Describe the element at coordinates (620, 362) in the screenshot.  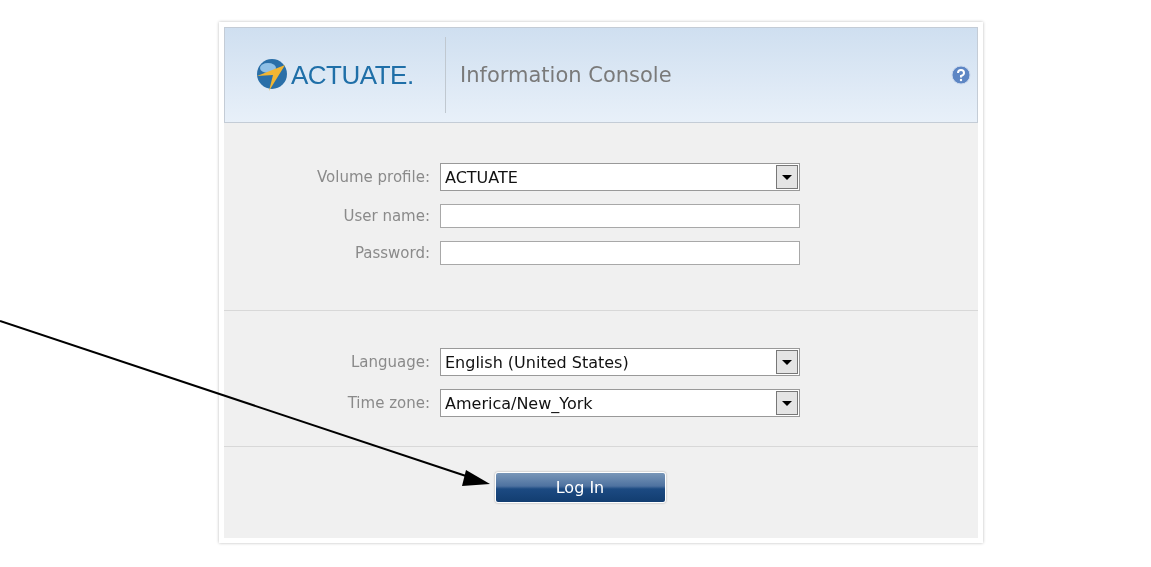
I see `dropdown-field: English (United States)` at that location.